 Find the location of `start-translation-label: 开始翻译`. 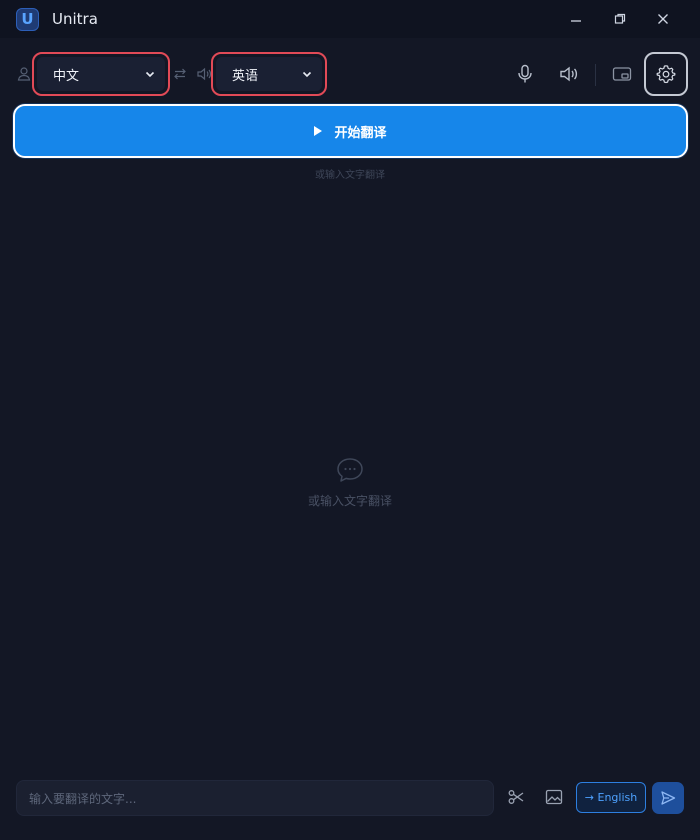

start-translation-label: 开始翻译 is located at coordinates (360, 133).